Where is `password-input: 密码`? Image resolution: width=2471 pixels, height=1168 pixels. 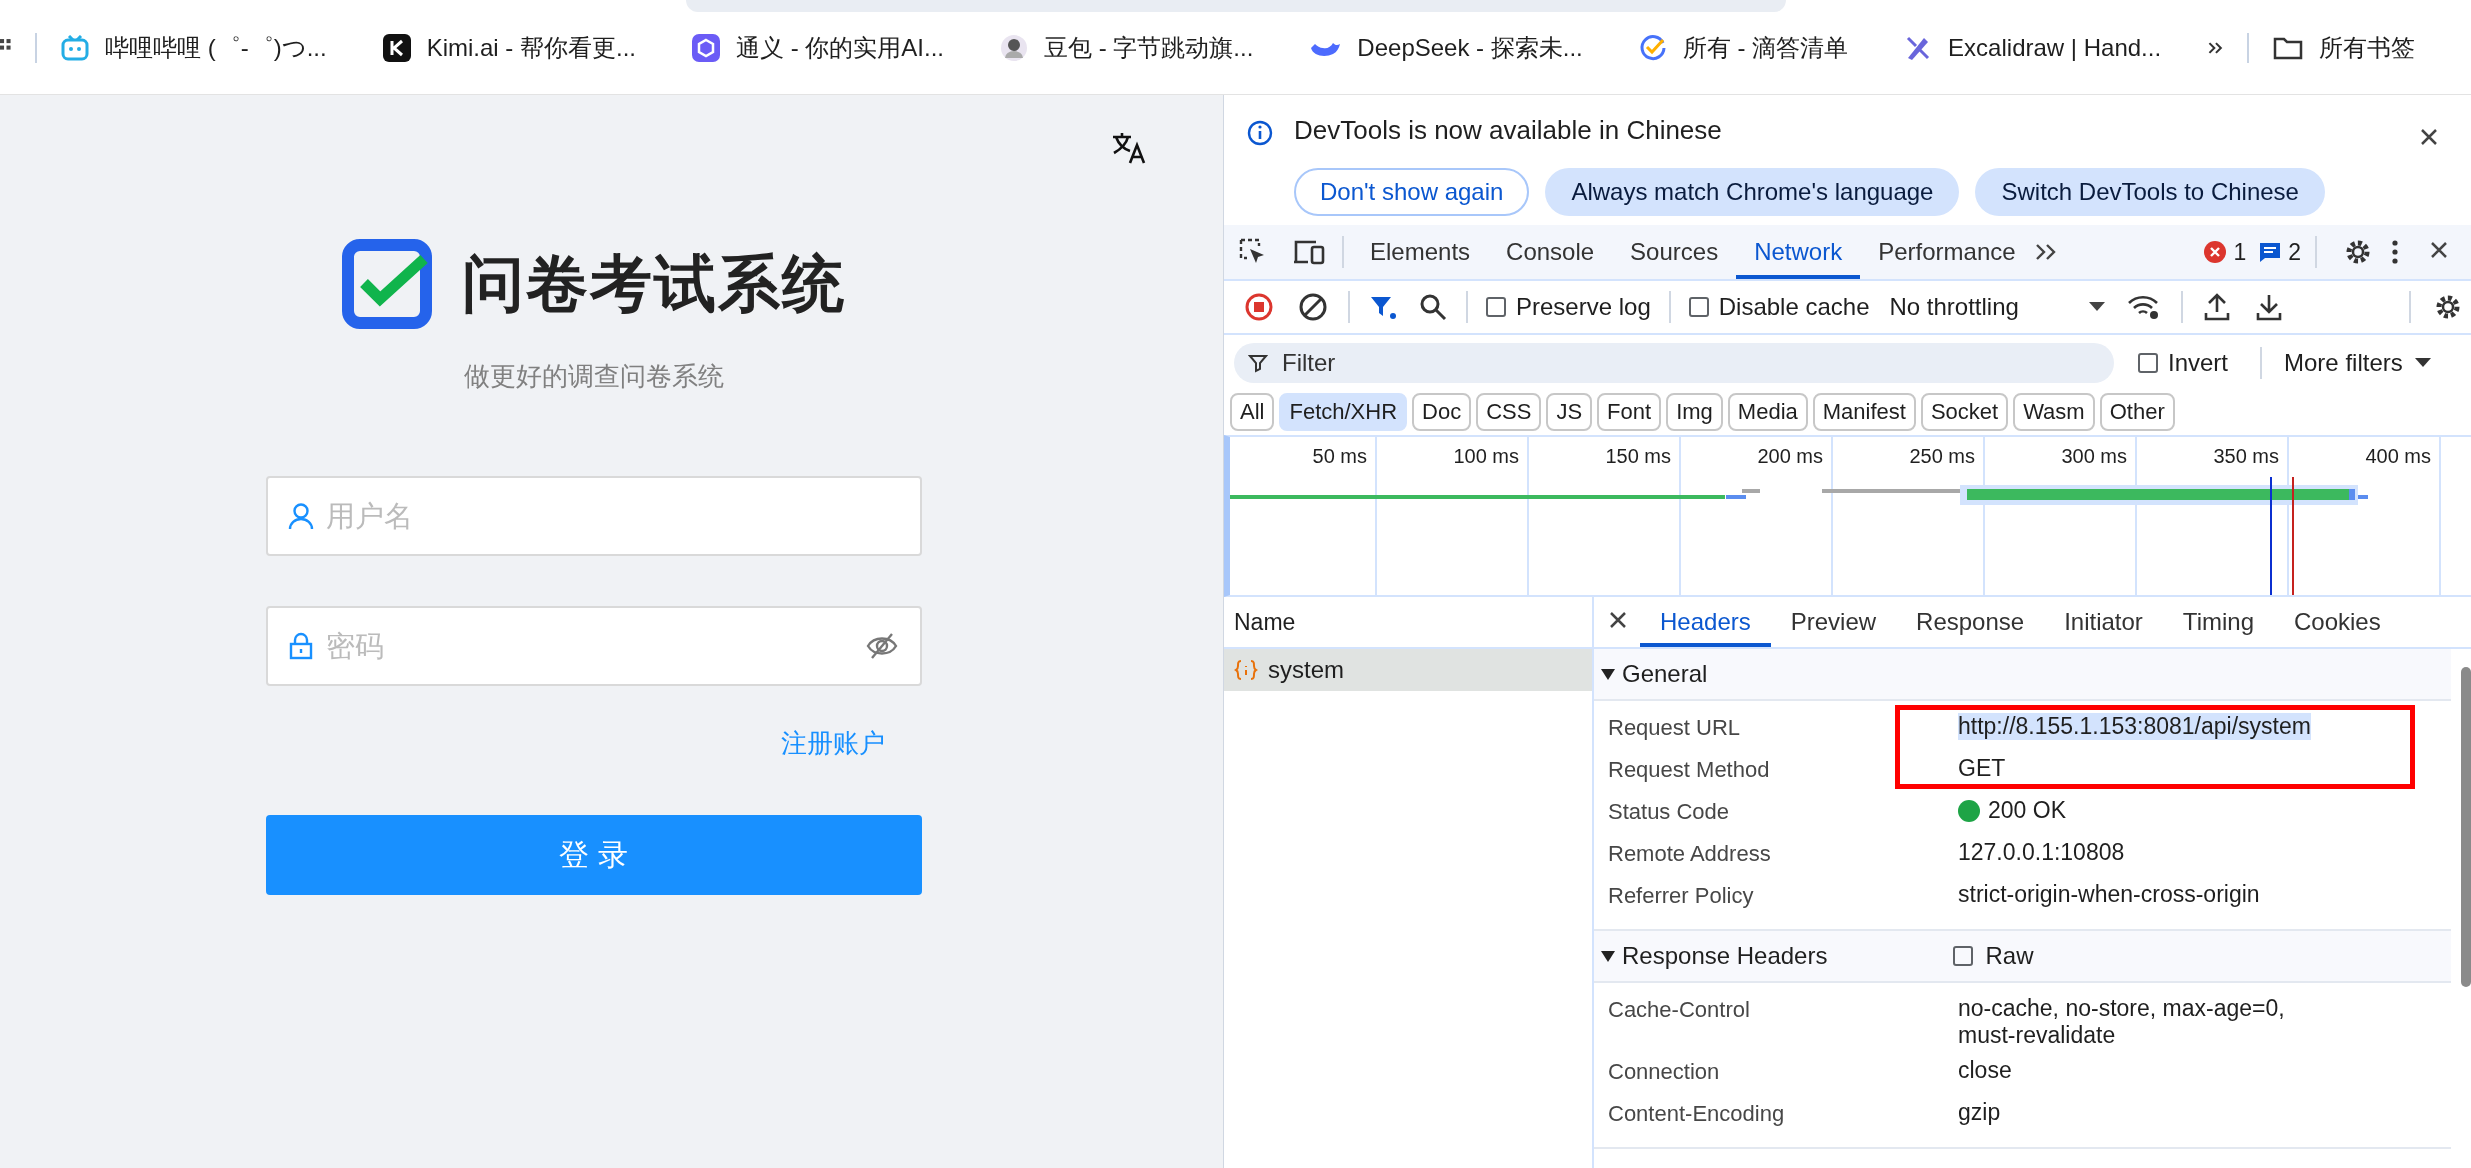
password-input: 密码 is located at coordinates (589, 646).